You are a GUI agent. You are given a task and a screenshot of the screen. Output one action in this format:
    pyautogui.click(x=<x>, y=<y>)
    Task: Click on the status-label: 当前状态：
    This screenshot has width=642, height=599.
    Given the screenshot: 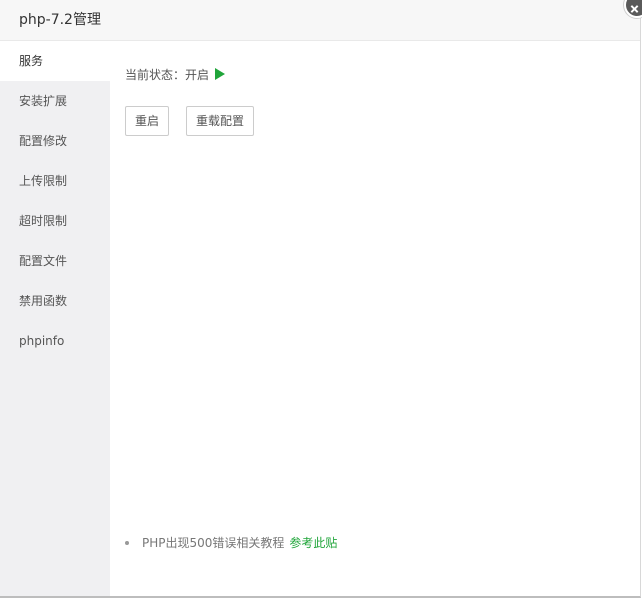 What is the action you would take?
    pyautogui.click(x=155, y=75)
    